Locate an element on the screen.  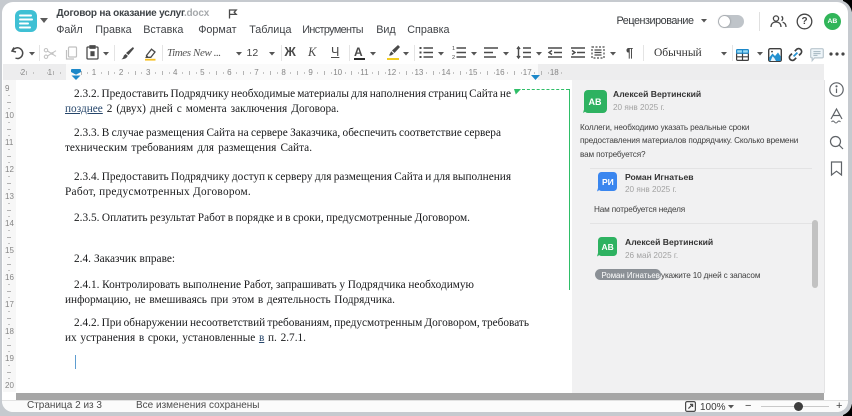
svg-text: 2 is located at coordinates (453, 58).